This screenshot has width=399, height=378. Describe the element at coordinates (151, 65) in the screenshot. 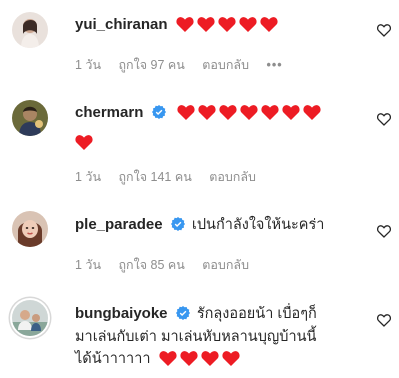

I see `comment-likes-count: ถูกใจ 97 คน` at that location.